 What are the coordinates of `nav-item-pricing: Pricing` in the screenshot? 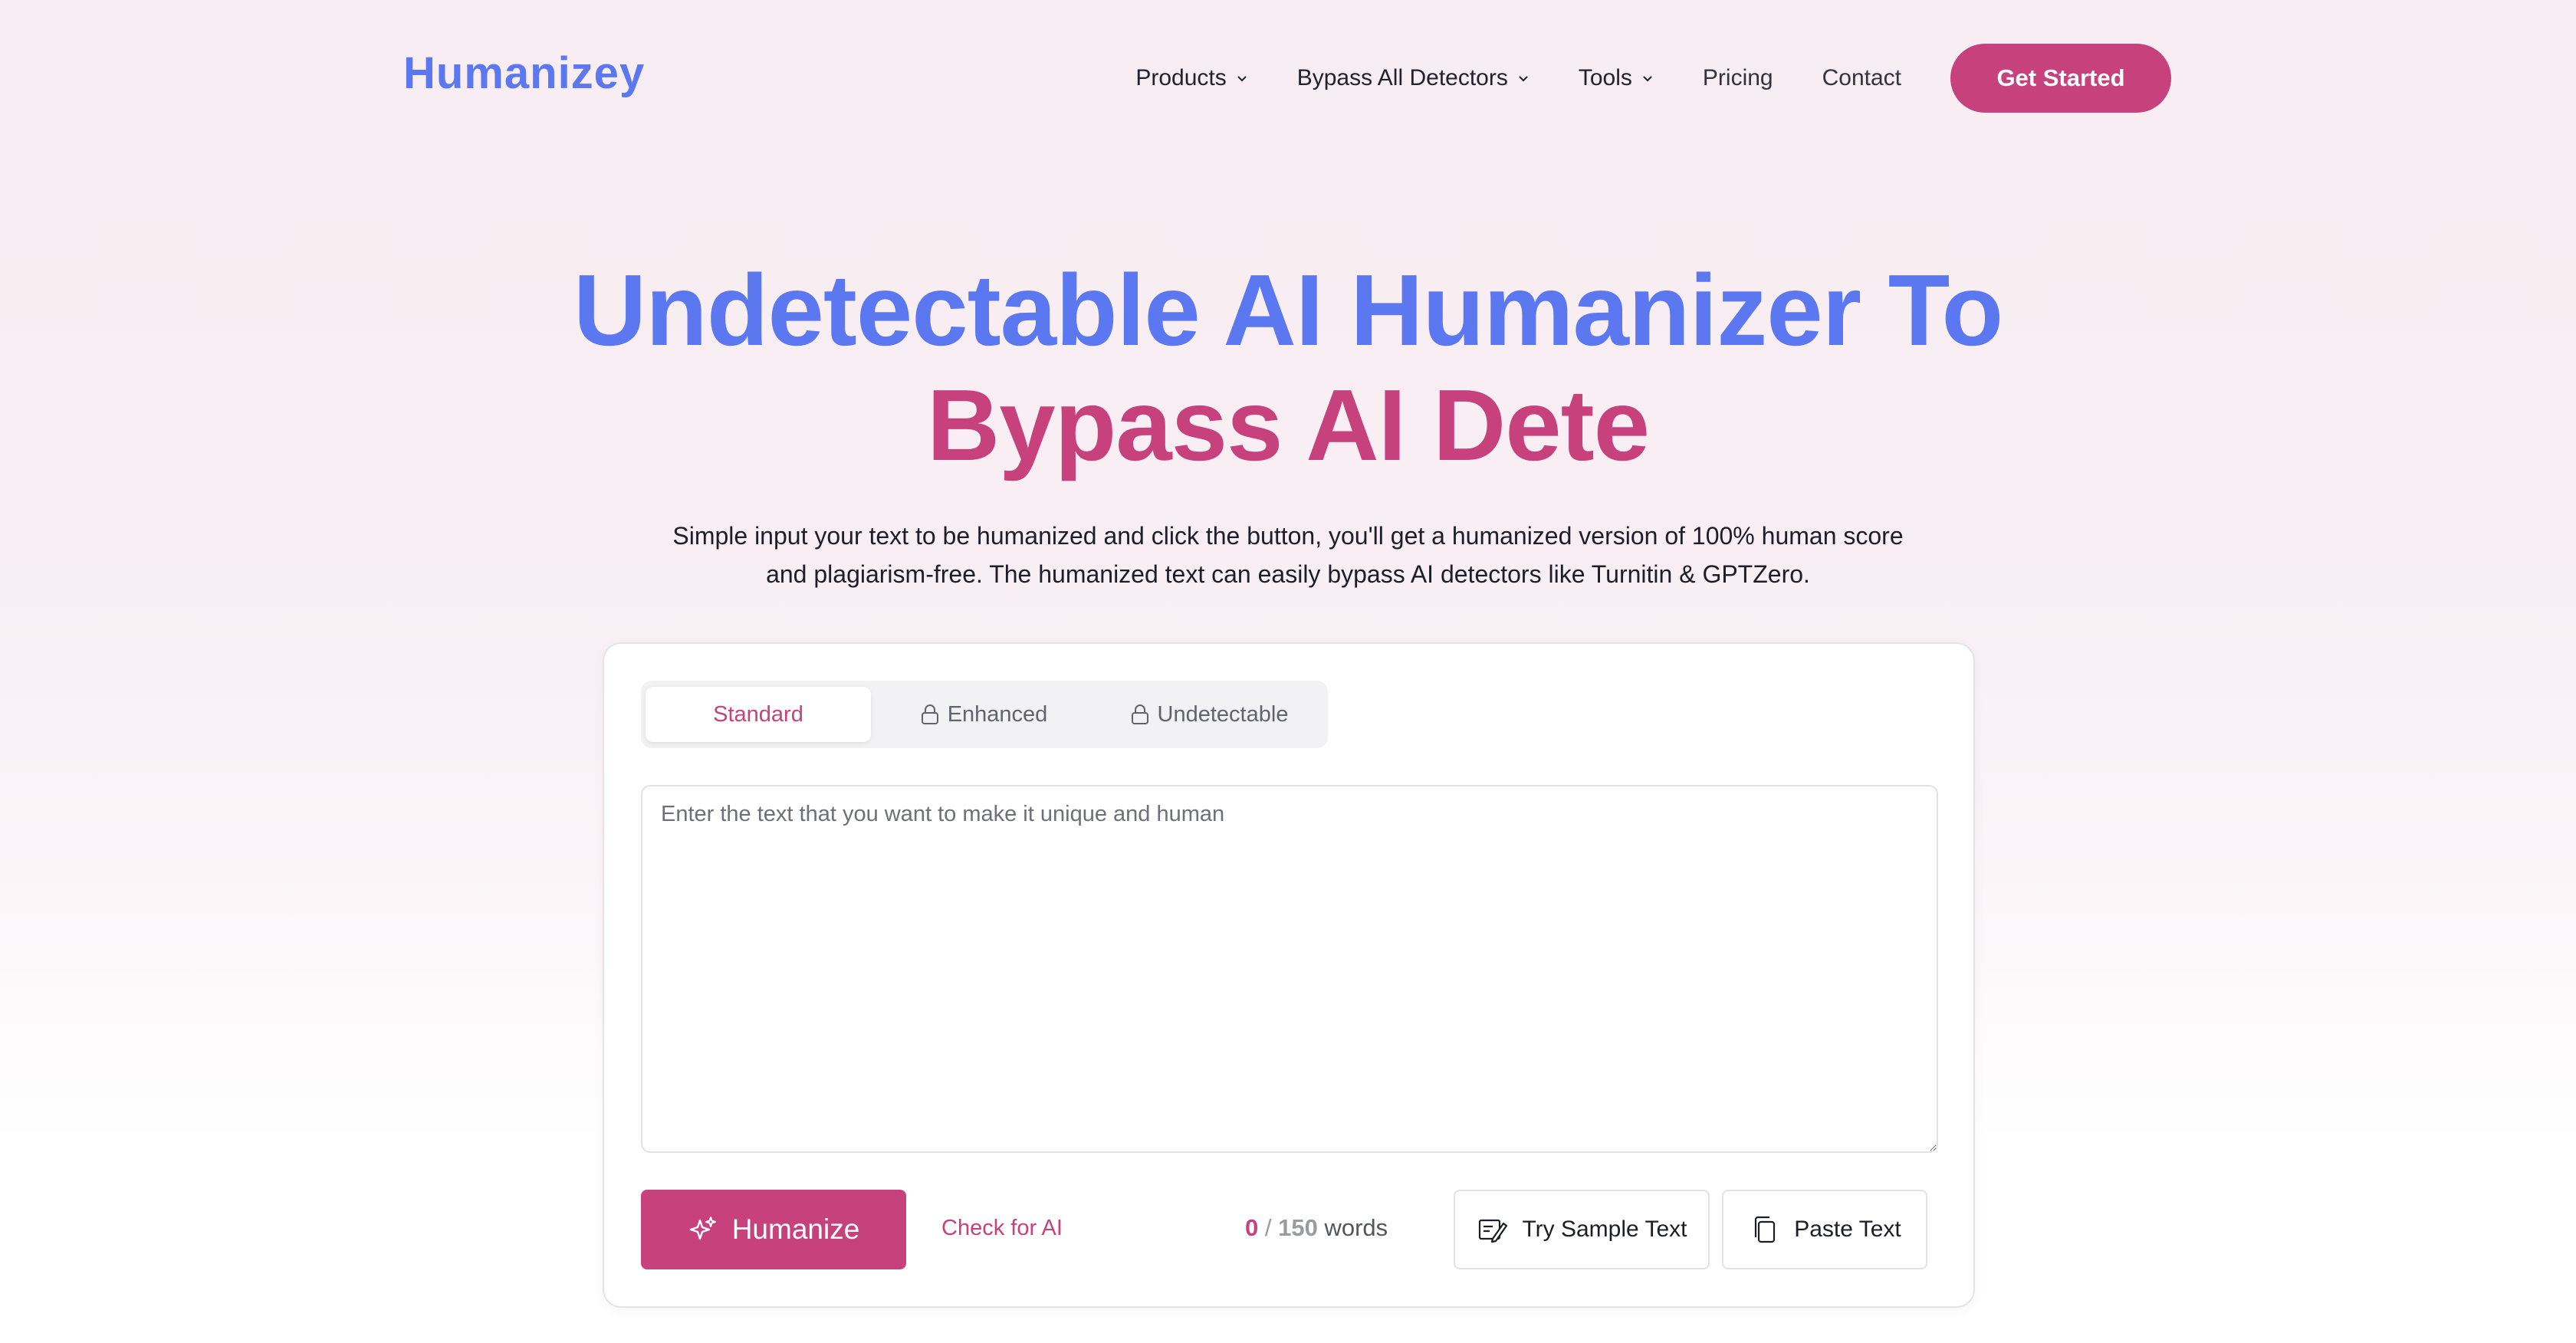 It's located at (1738, 78).